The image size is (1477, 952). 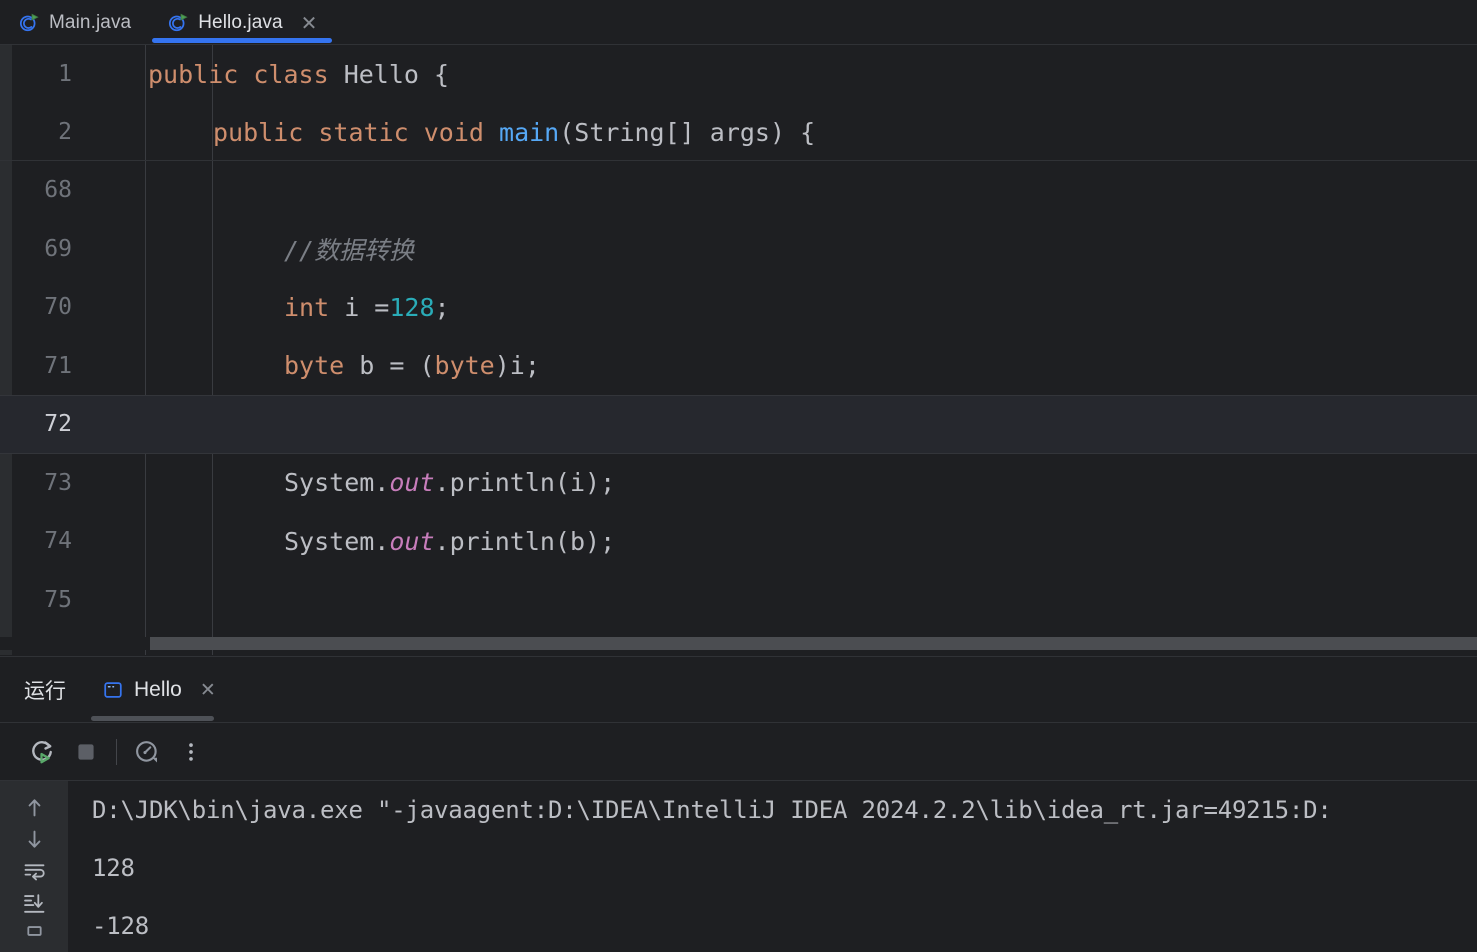 What do you see at coordinates (738, 74) in the screenshot?
I see `code-line: 1 public class Hello {` at bounding box center [738, 74].